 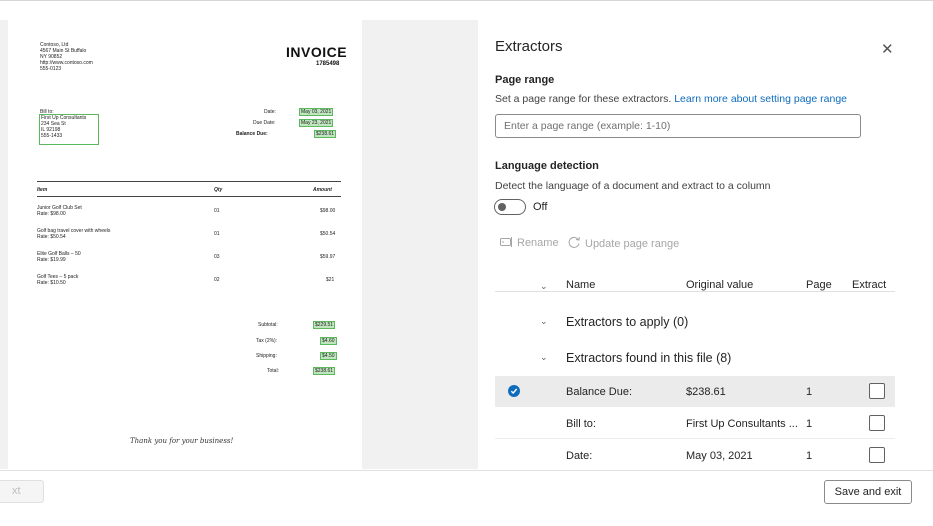 What do you see at coordinates (217, 257) in the screenshot?
I see `item-qty: 03` at bounding box center [217, 257].